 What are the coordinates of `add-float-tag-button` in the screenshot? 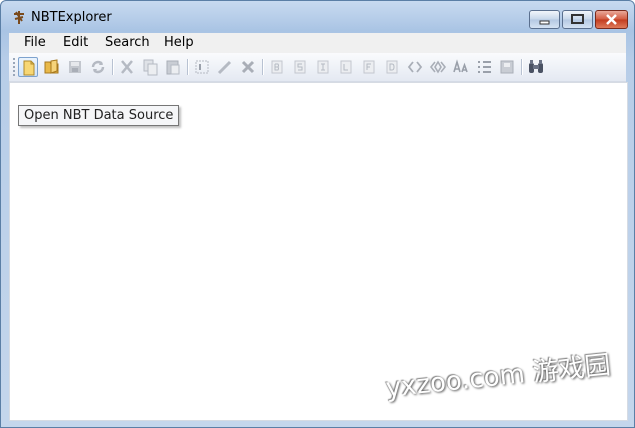 It's located at (369, 67).